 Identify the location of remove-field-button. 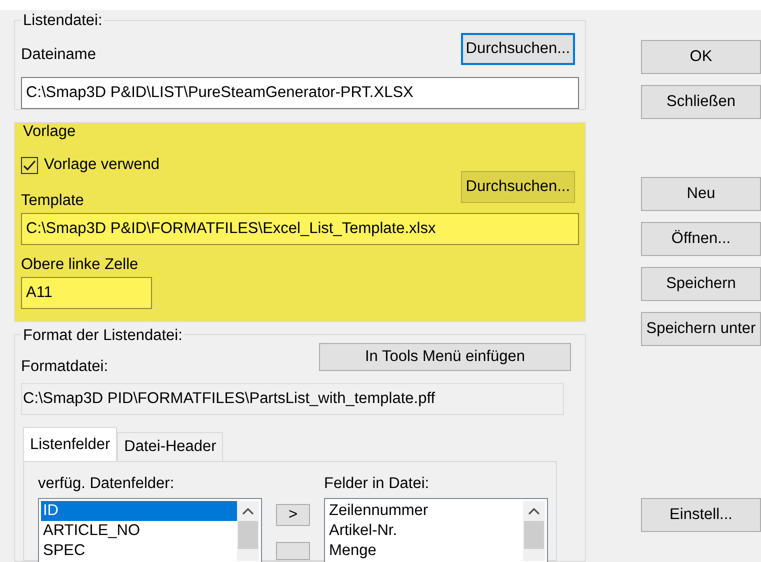
(293, 551).